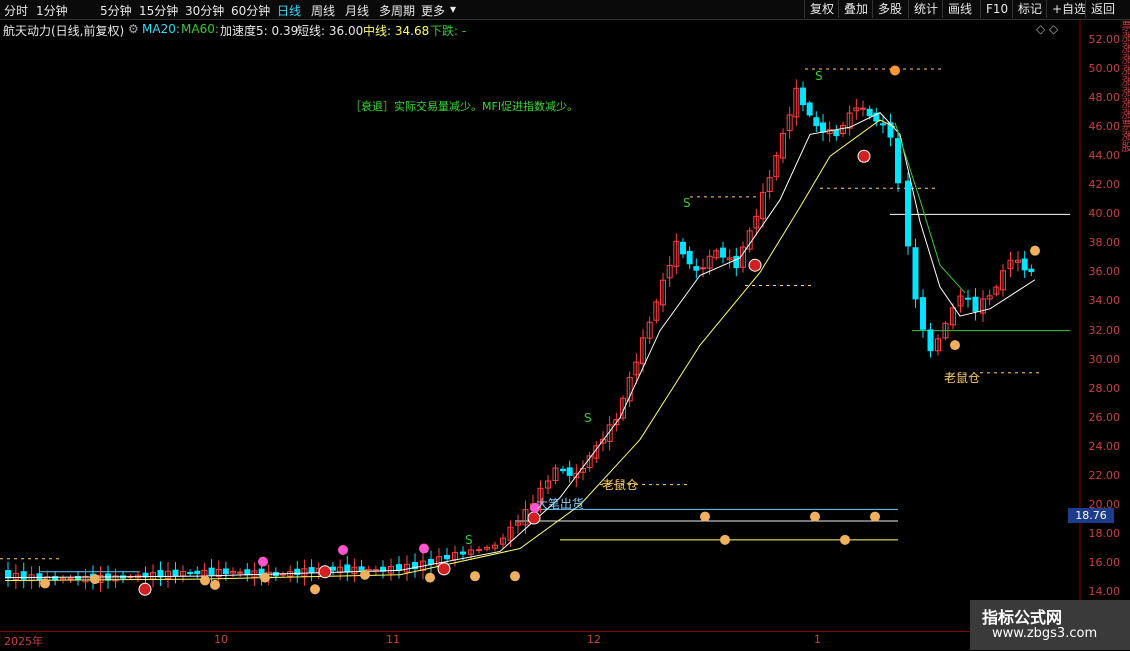  I want to click on price-tick: 14.00, so click(1104, 591).